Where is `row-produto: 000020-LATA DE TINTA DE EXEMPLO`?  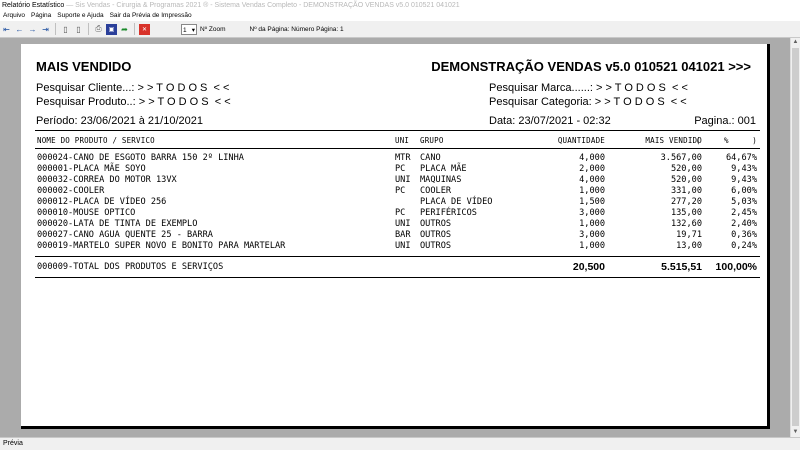 row-produto: 000020-LATA DE TINTA DE EXEMPLO is located at coordinates (117, 224).